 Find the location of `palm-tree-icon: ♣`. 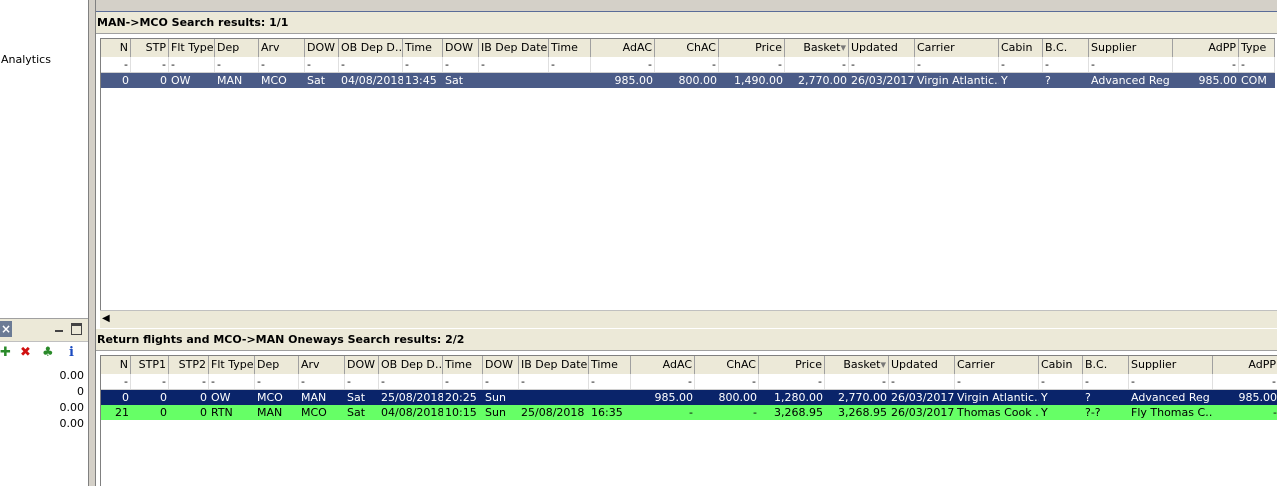

palm-tree-icon: ♣ is located at coordinates (48, 353).